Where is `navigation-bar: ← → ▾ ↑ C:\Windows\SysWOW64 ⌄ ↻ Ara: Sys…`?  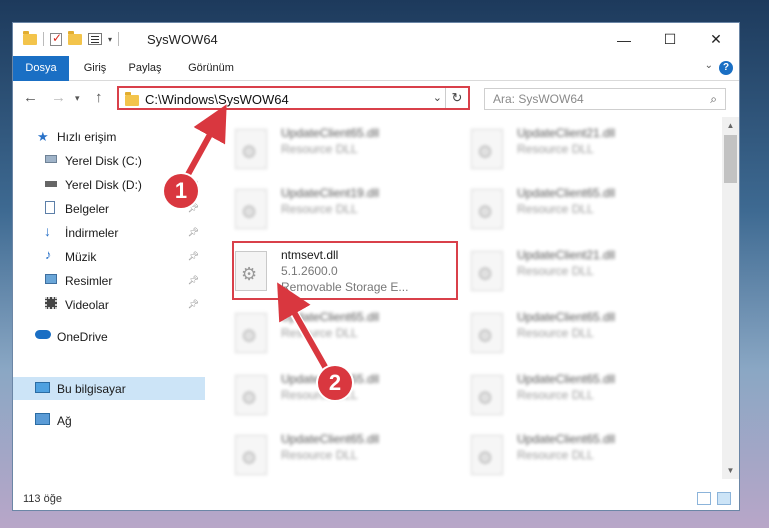
navigation-bar: ← → ▾ ↑ C:\Windows\SysWOW64 ⌄ ↻ Ara: Sys… is located at coordinates (376, 98).